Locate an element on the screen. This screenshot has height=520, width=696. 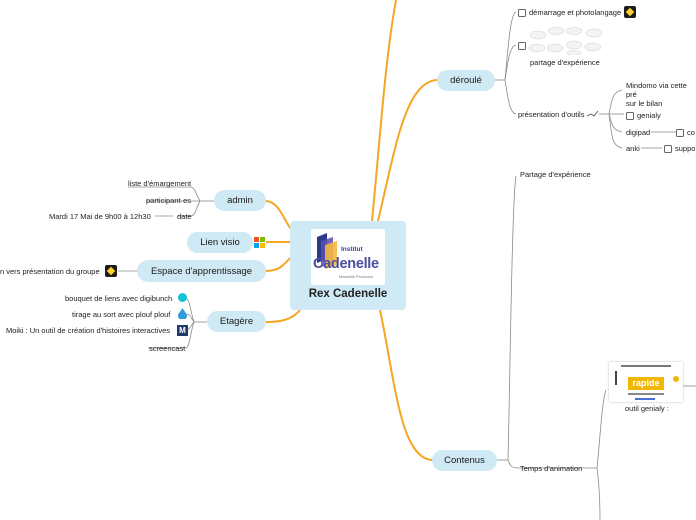
rapide-text: rapide is located at coordinates (646, 383).